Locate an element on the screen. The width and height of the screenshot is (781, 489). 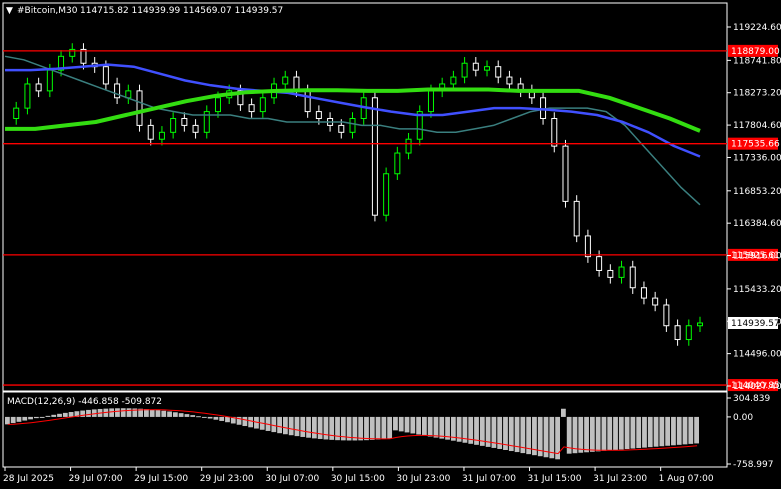
time-tick-label: 31 Jul 15:00 is located at coordinates (555, 479).